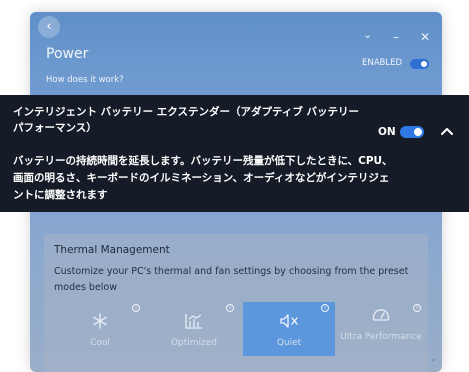 The image size is (469, 372). Describe the element at coordinates (194, 343) in the screenshot. I see `mode-optimized-label: Optimized` at that location.